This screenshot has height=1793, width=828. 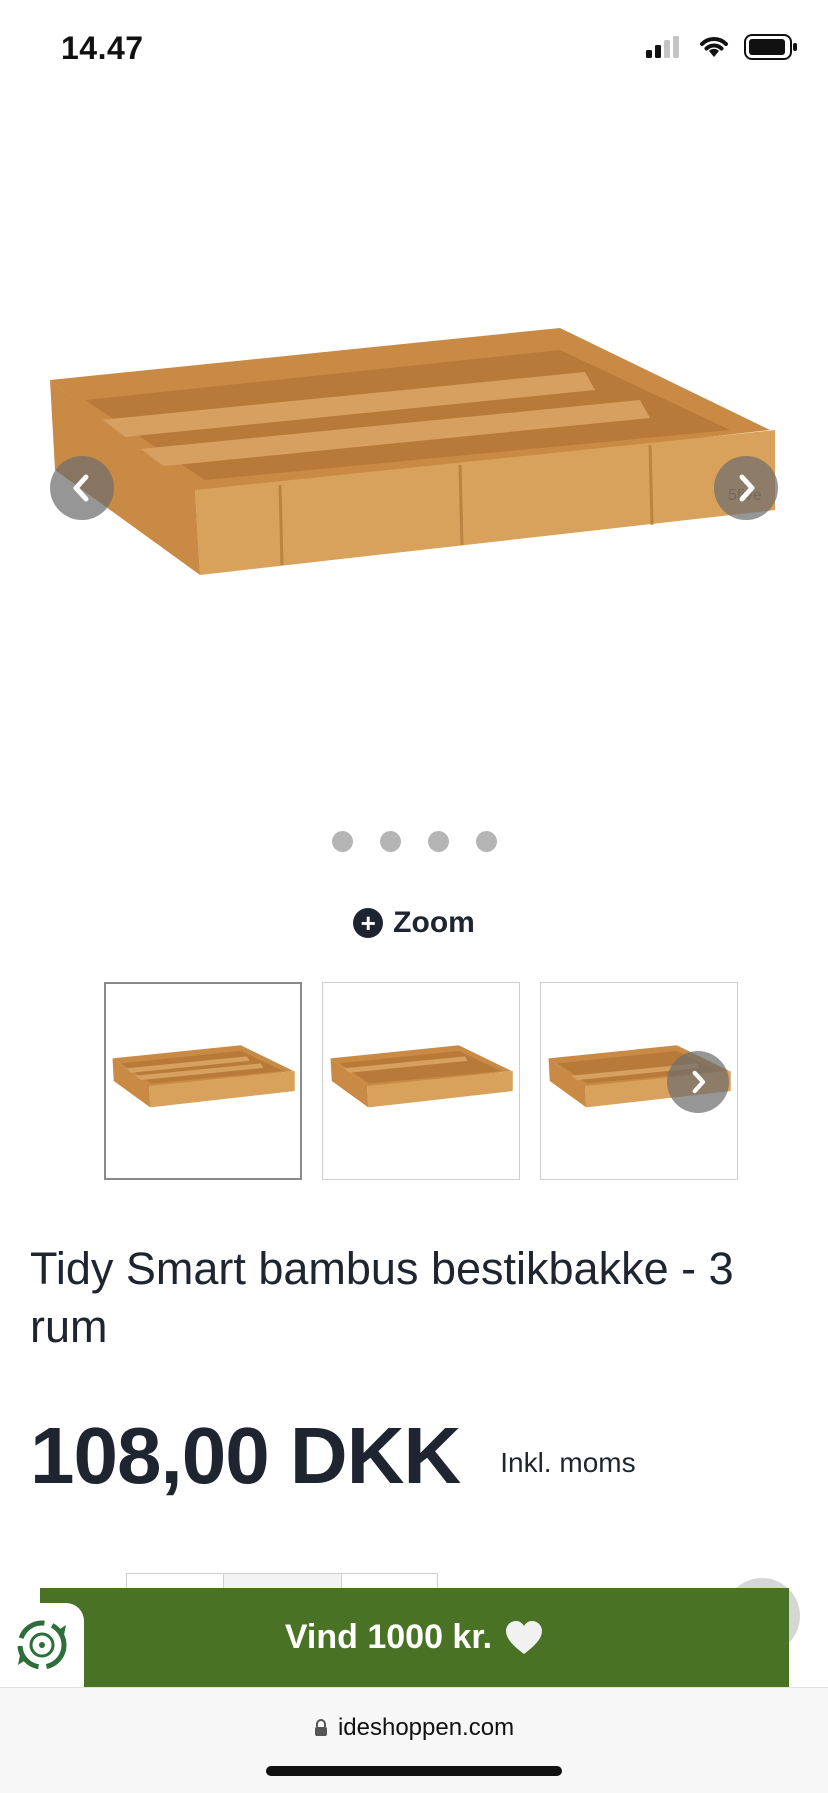 I want to click on promo-banner: Vind 1000 kr., so click(x=414, y=1637).